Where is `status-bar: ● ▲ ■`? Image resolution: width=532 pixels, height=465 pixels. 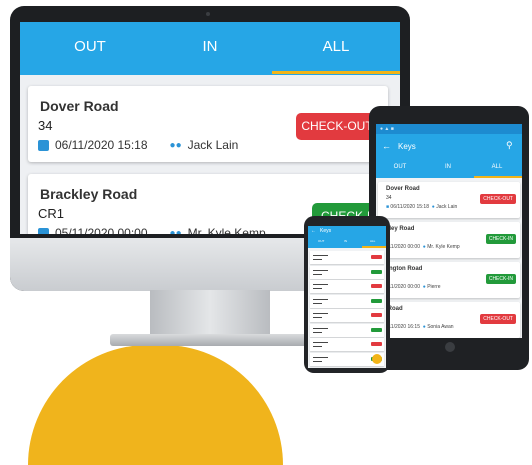 status-bar: ● ▲ ■ is located at coordinates (449, 129).